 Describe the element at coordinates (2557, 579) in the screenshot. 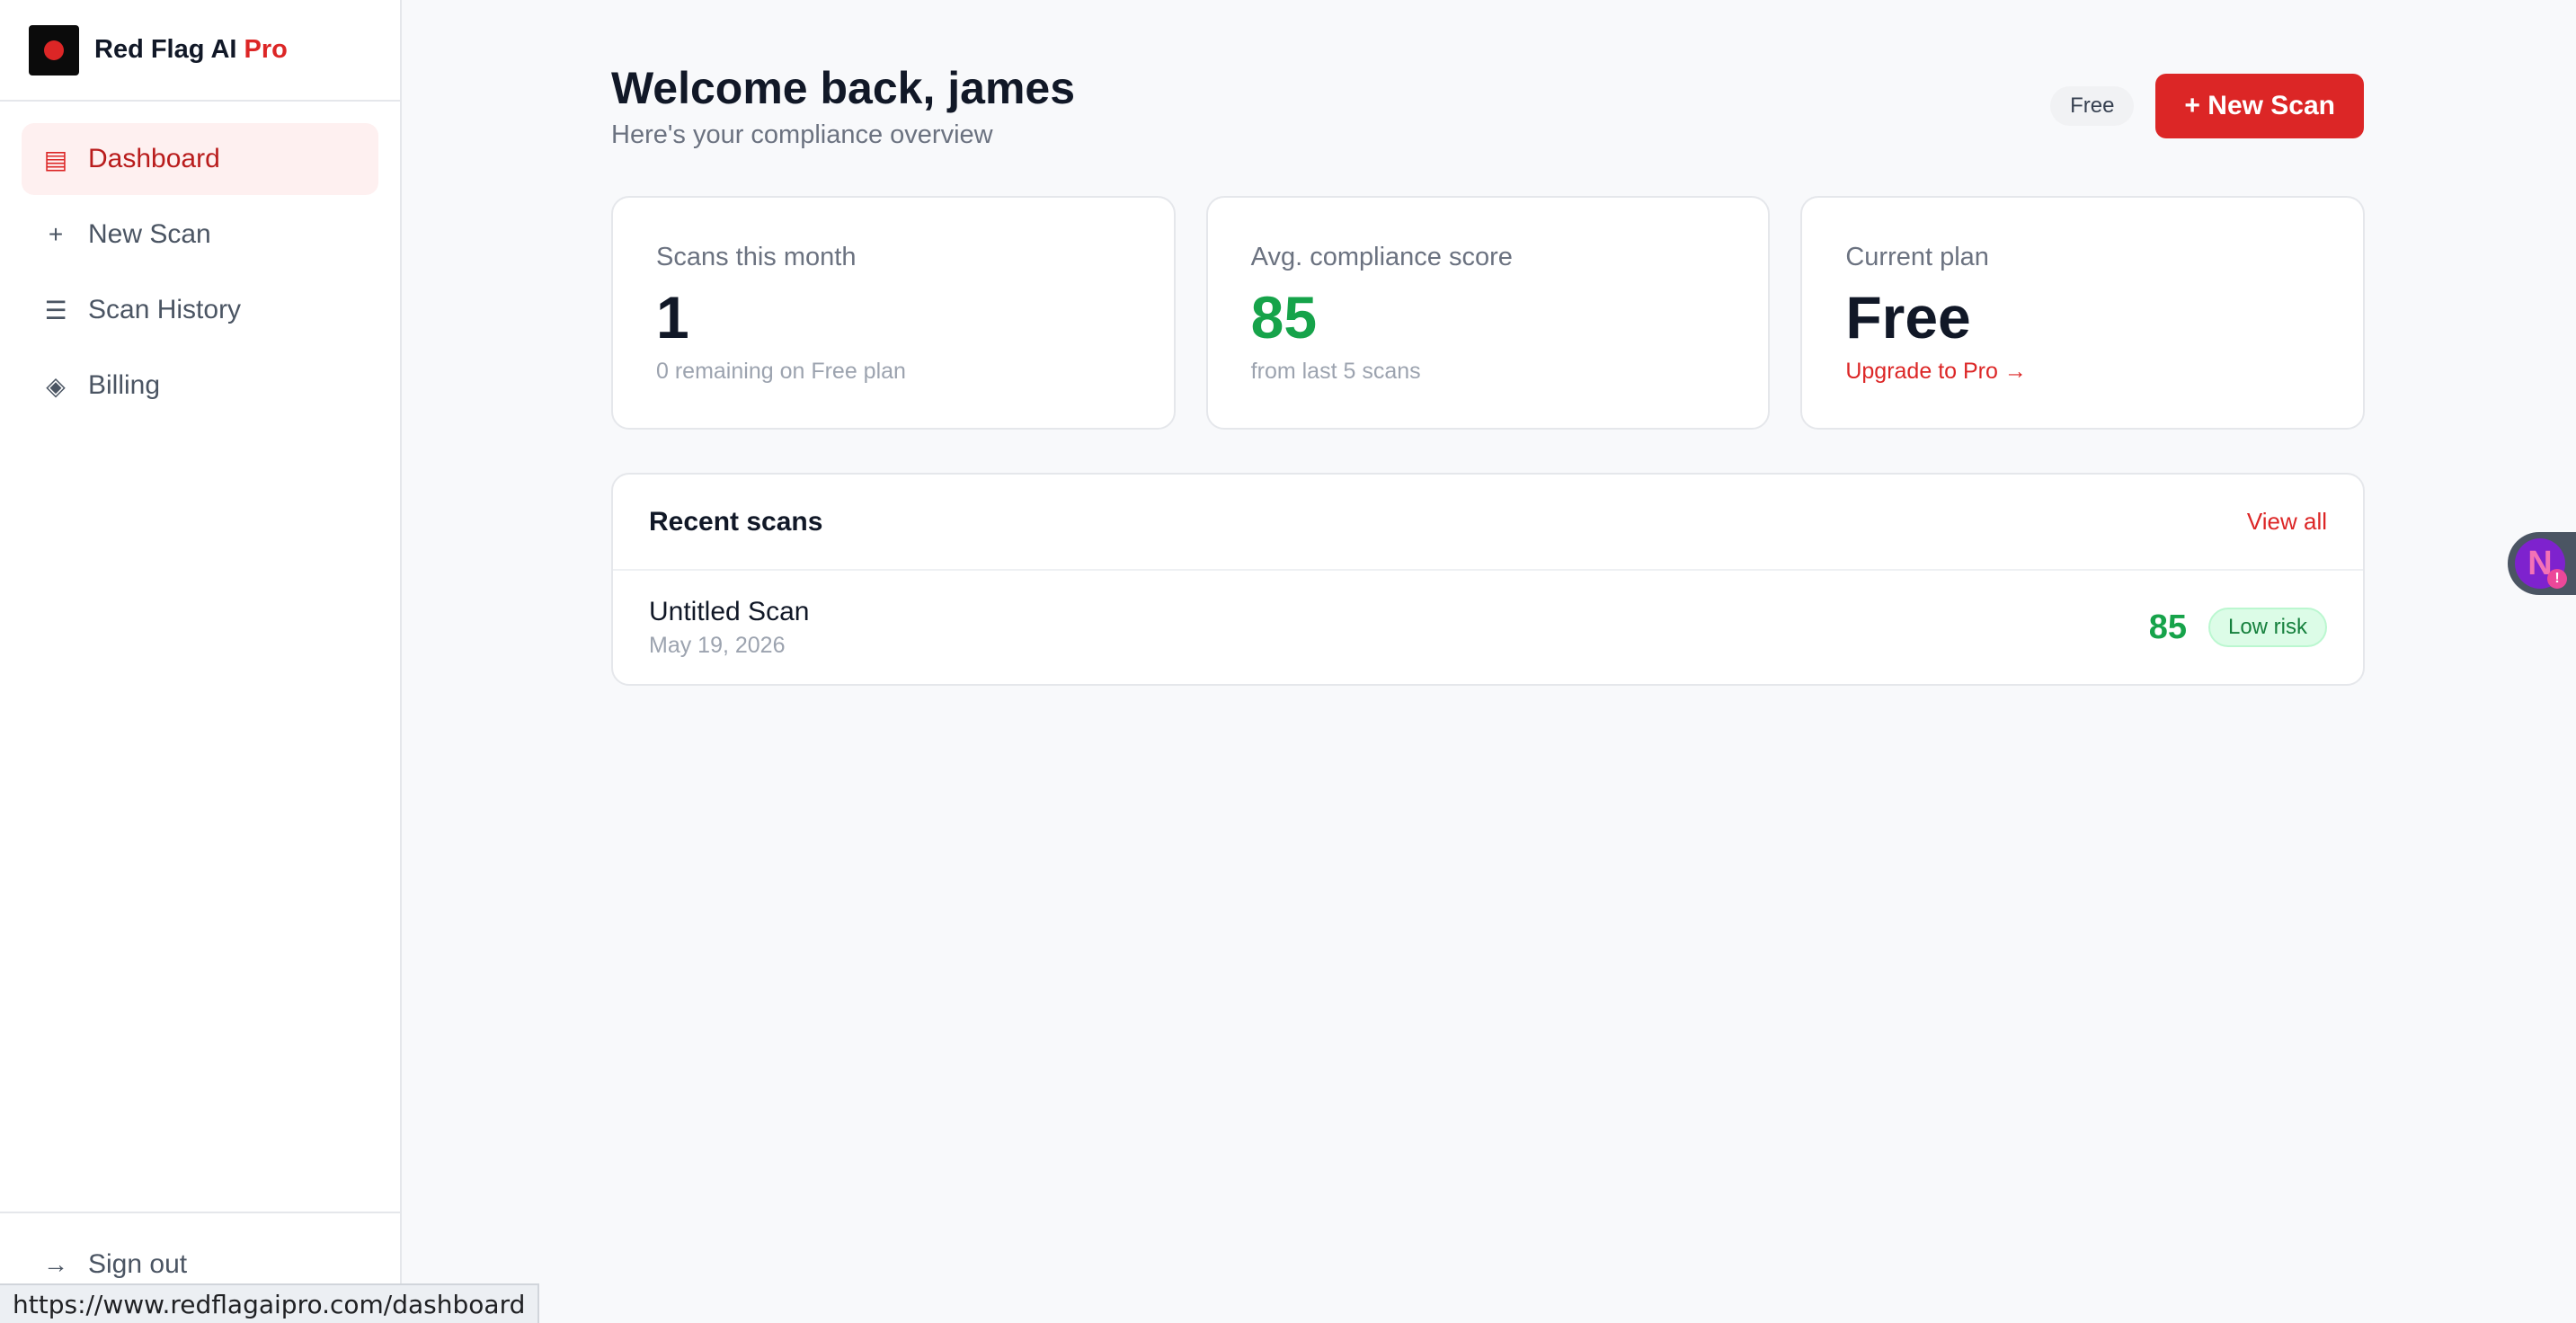

I see `alert-icon: !` at that location.